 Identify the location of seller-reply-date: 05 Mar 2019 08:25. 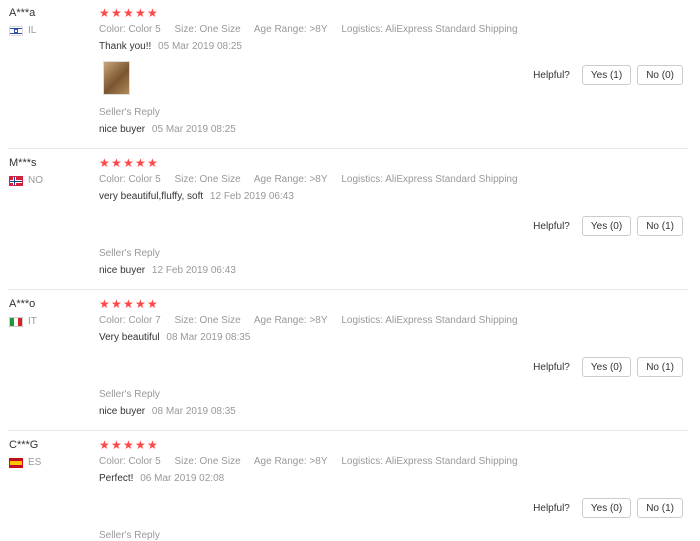
(193, 129).